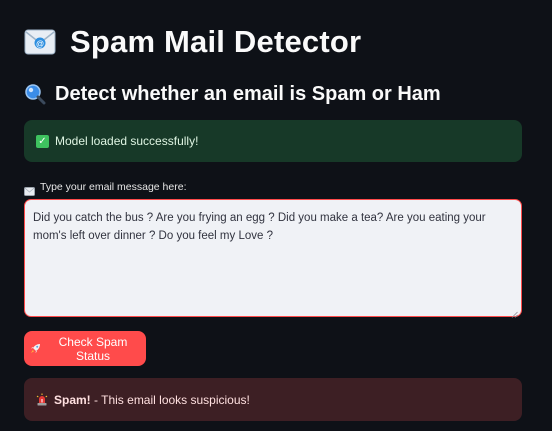  I want to click on rocket-icon, so click(35, 348).